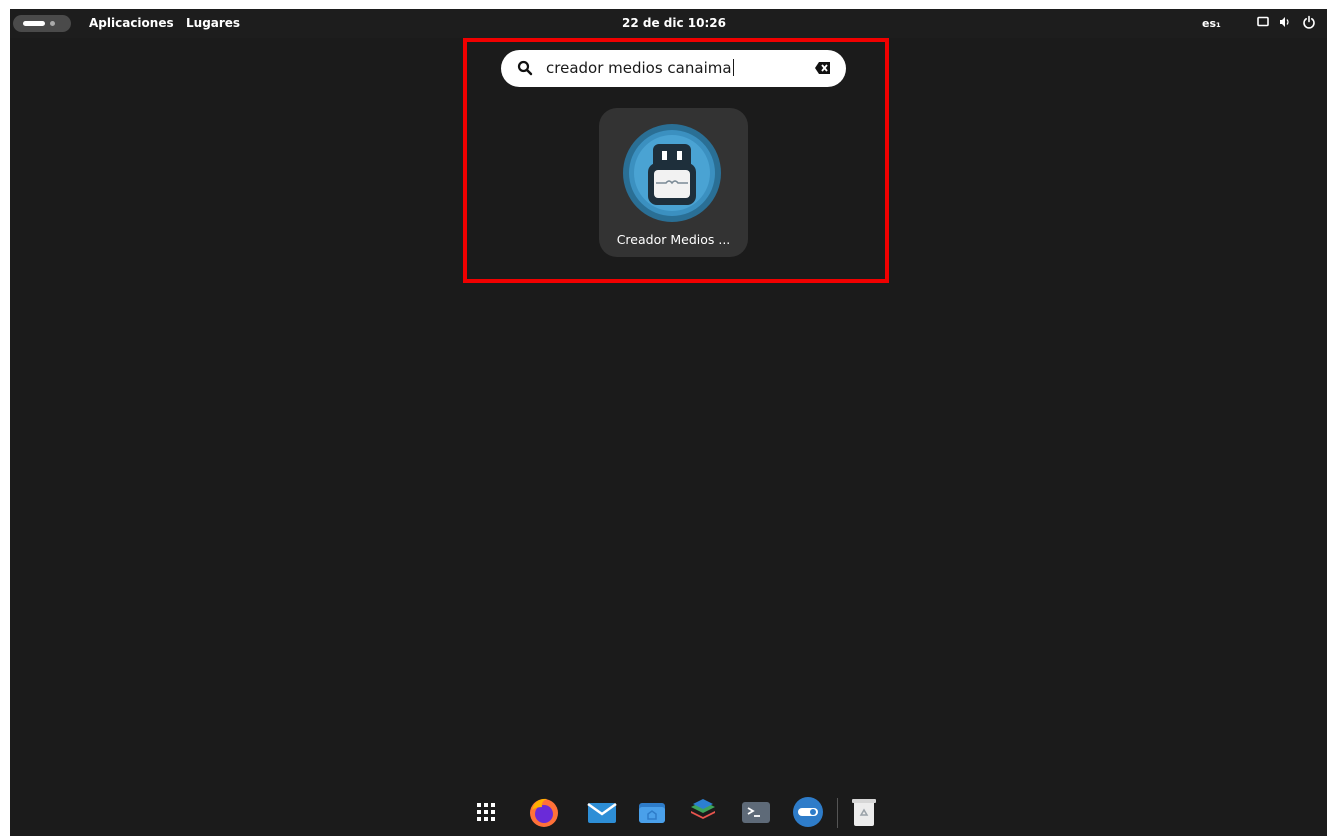 The image size is (1327, 836). I want to click on search-field: creador medios canaima, so click(673, 68).